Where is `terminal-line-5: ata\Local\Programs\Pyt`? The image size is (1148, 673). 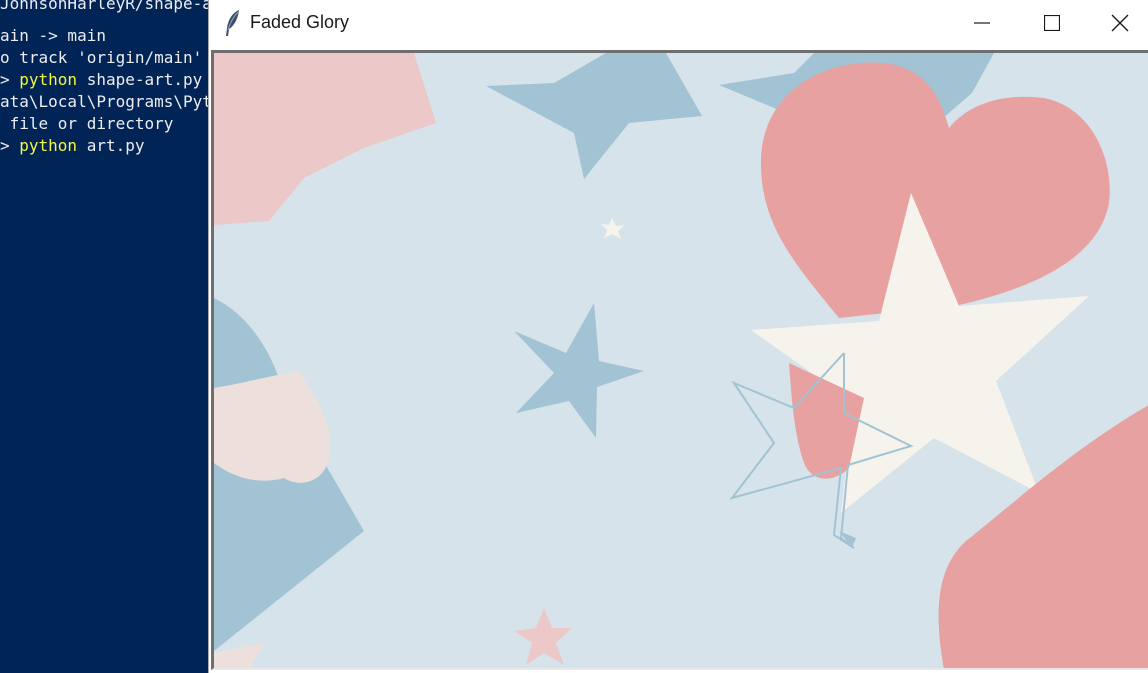
terminal-line-5: ata\Local\Programs\Pyt is located at coordinates (105, 101).